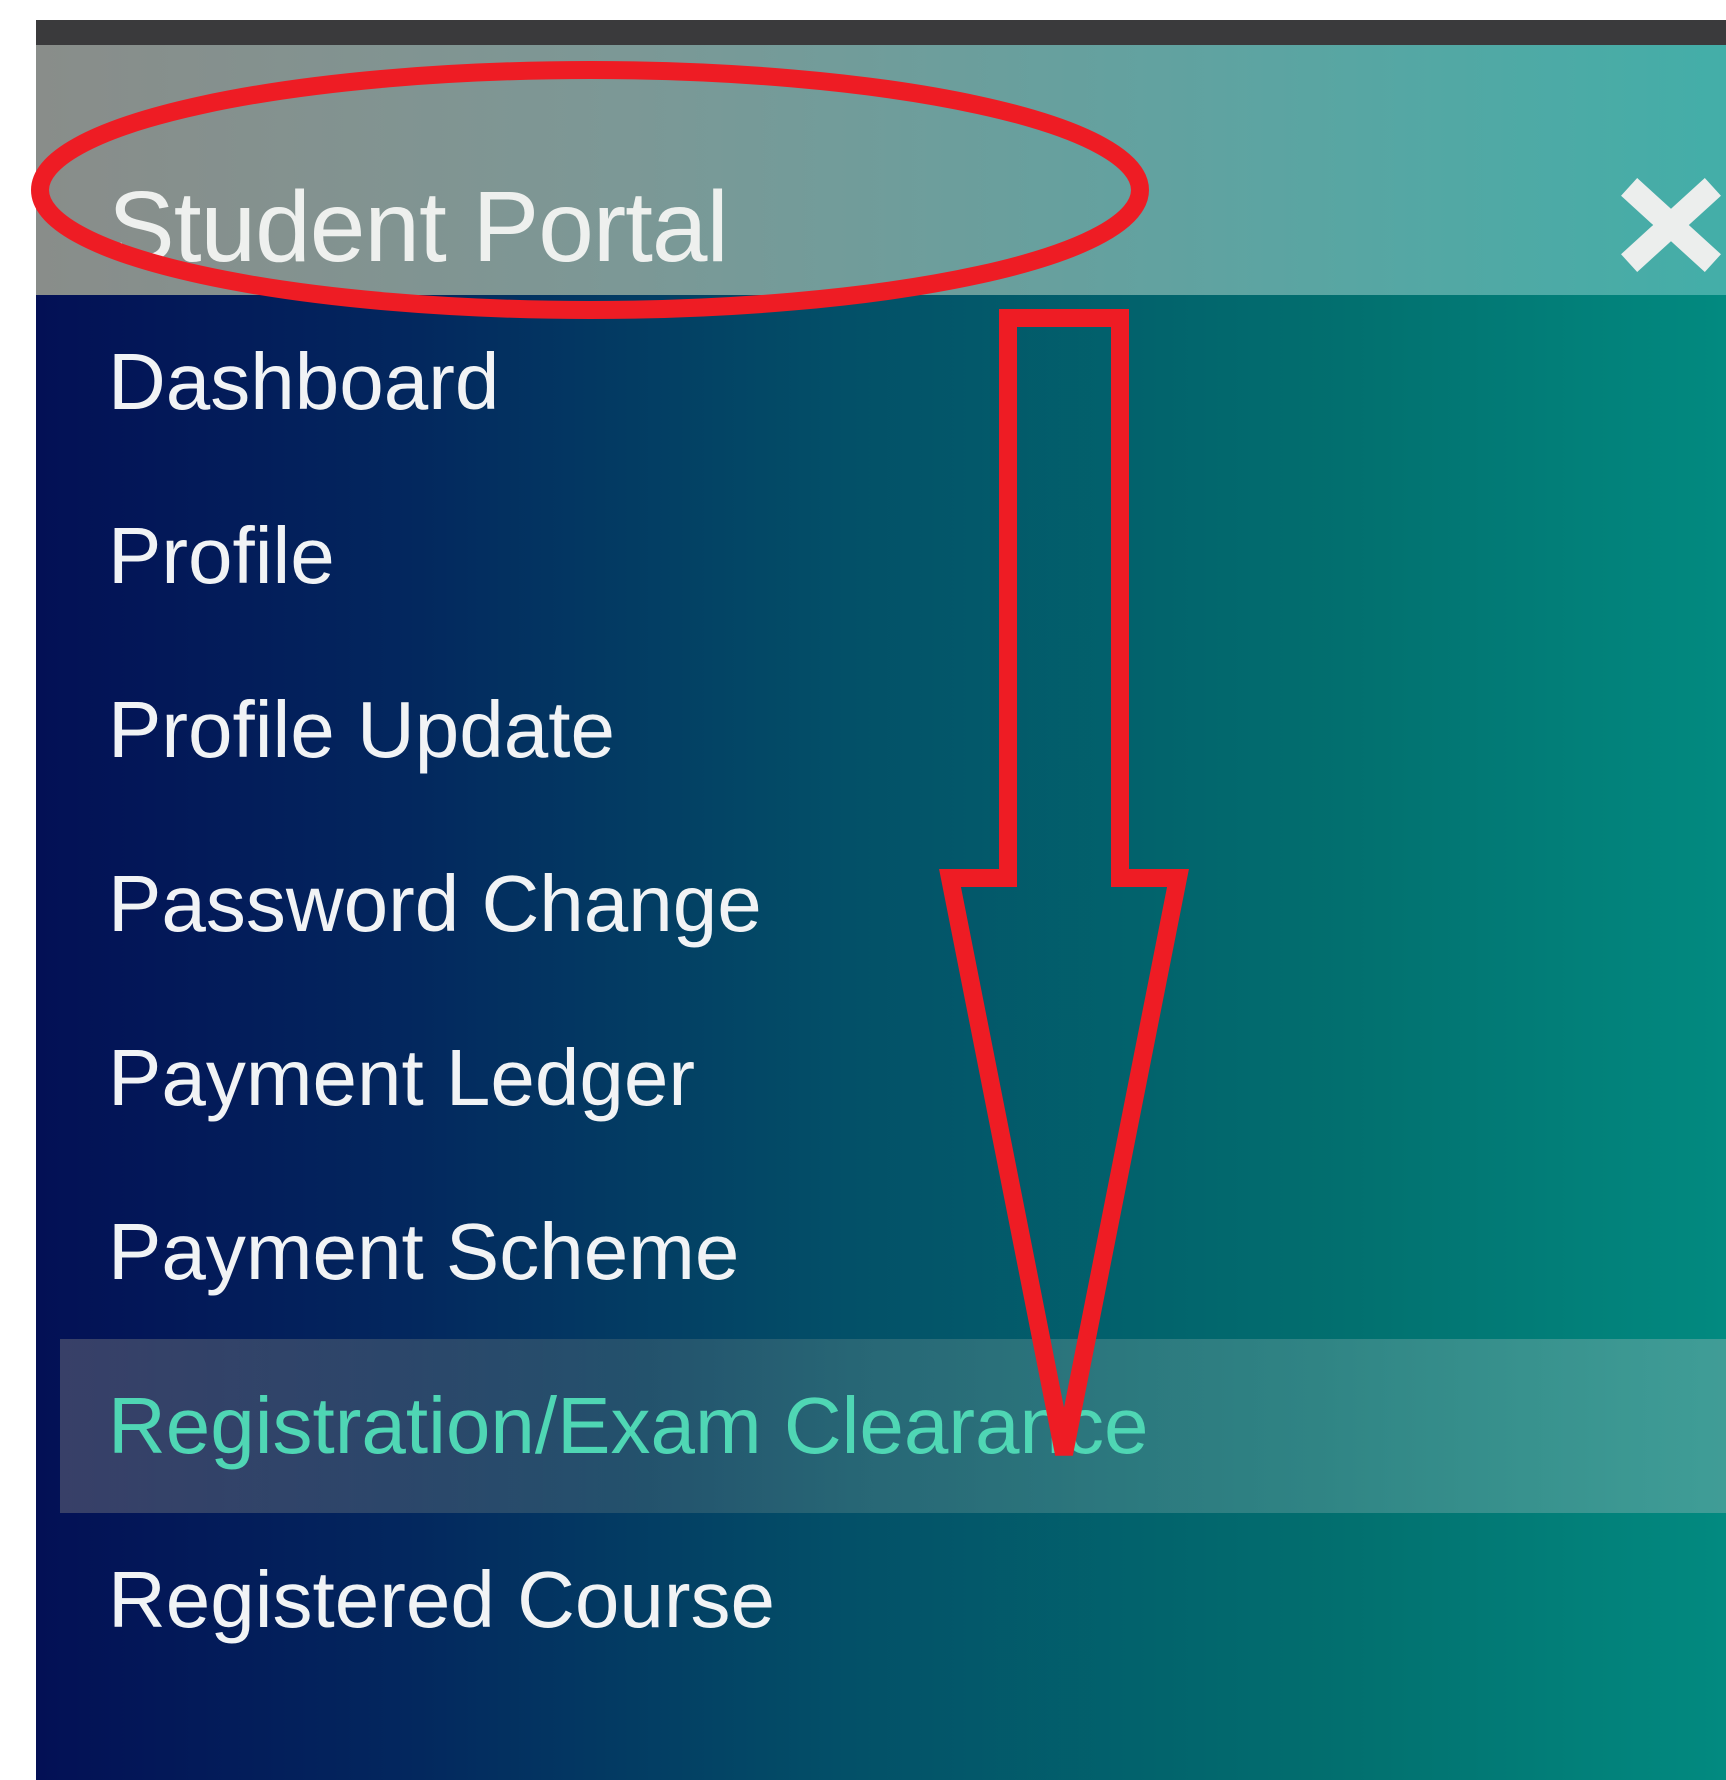 This screenshot has width=1726, height=1780. What do you see at coordinates (418, 227) in the screenshot?
I see `portal-title: Student Portal` at bounding box center [418, 227].